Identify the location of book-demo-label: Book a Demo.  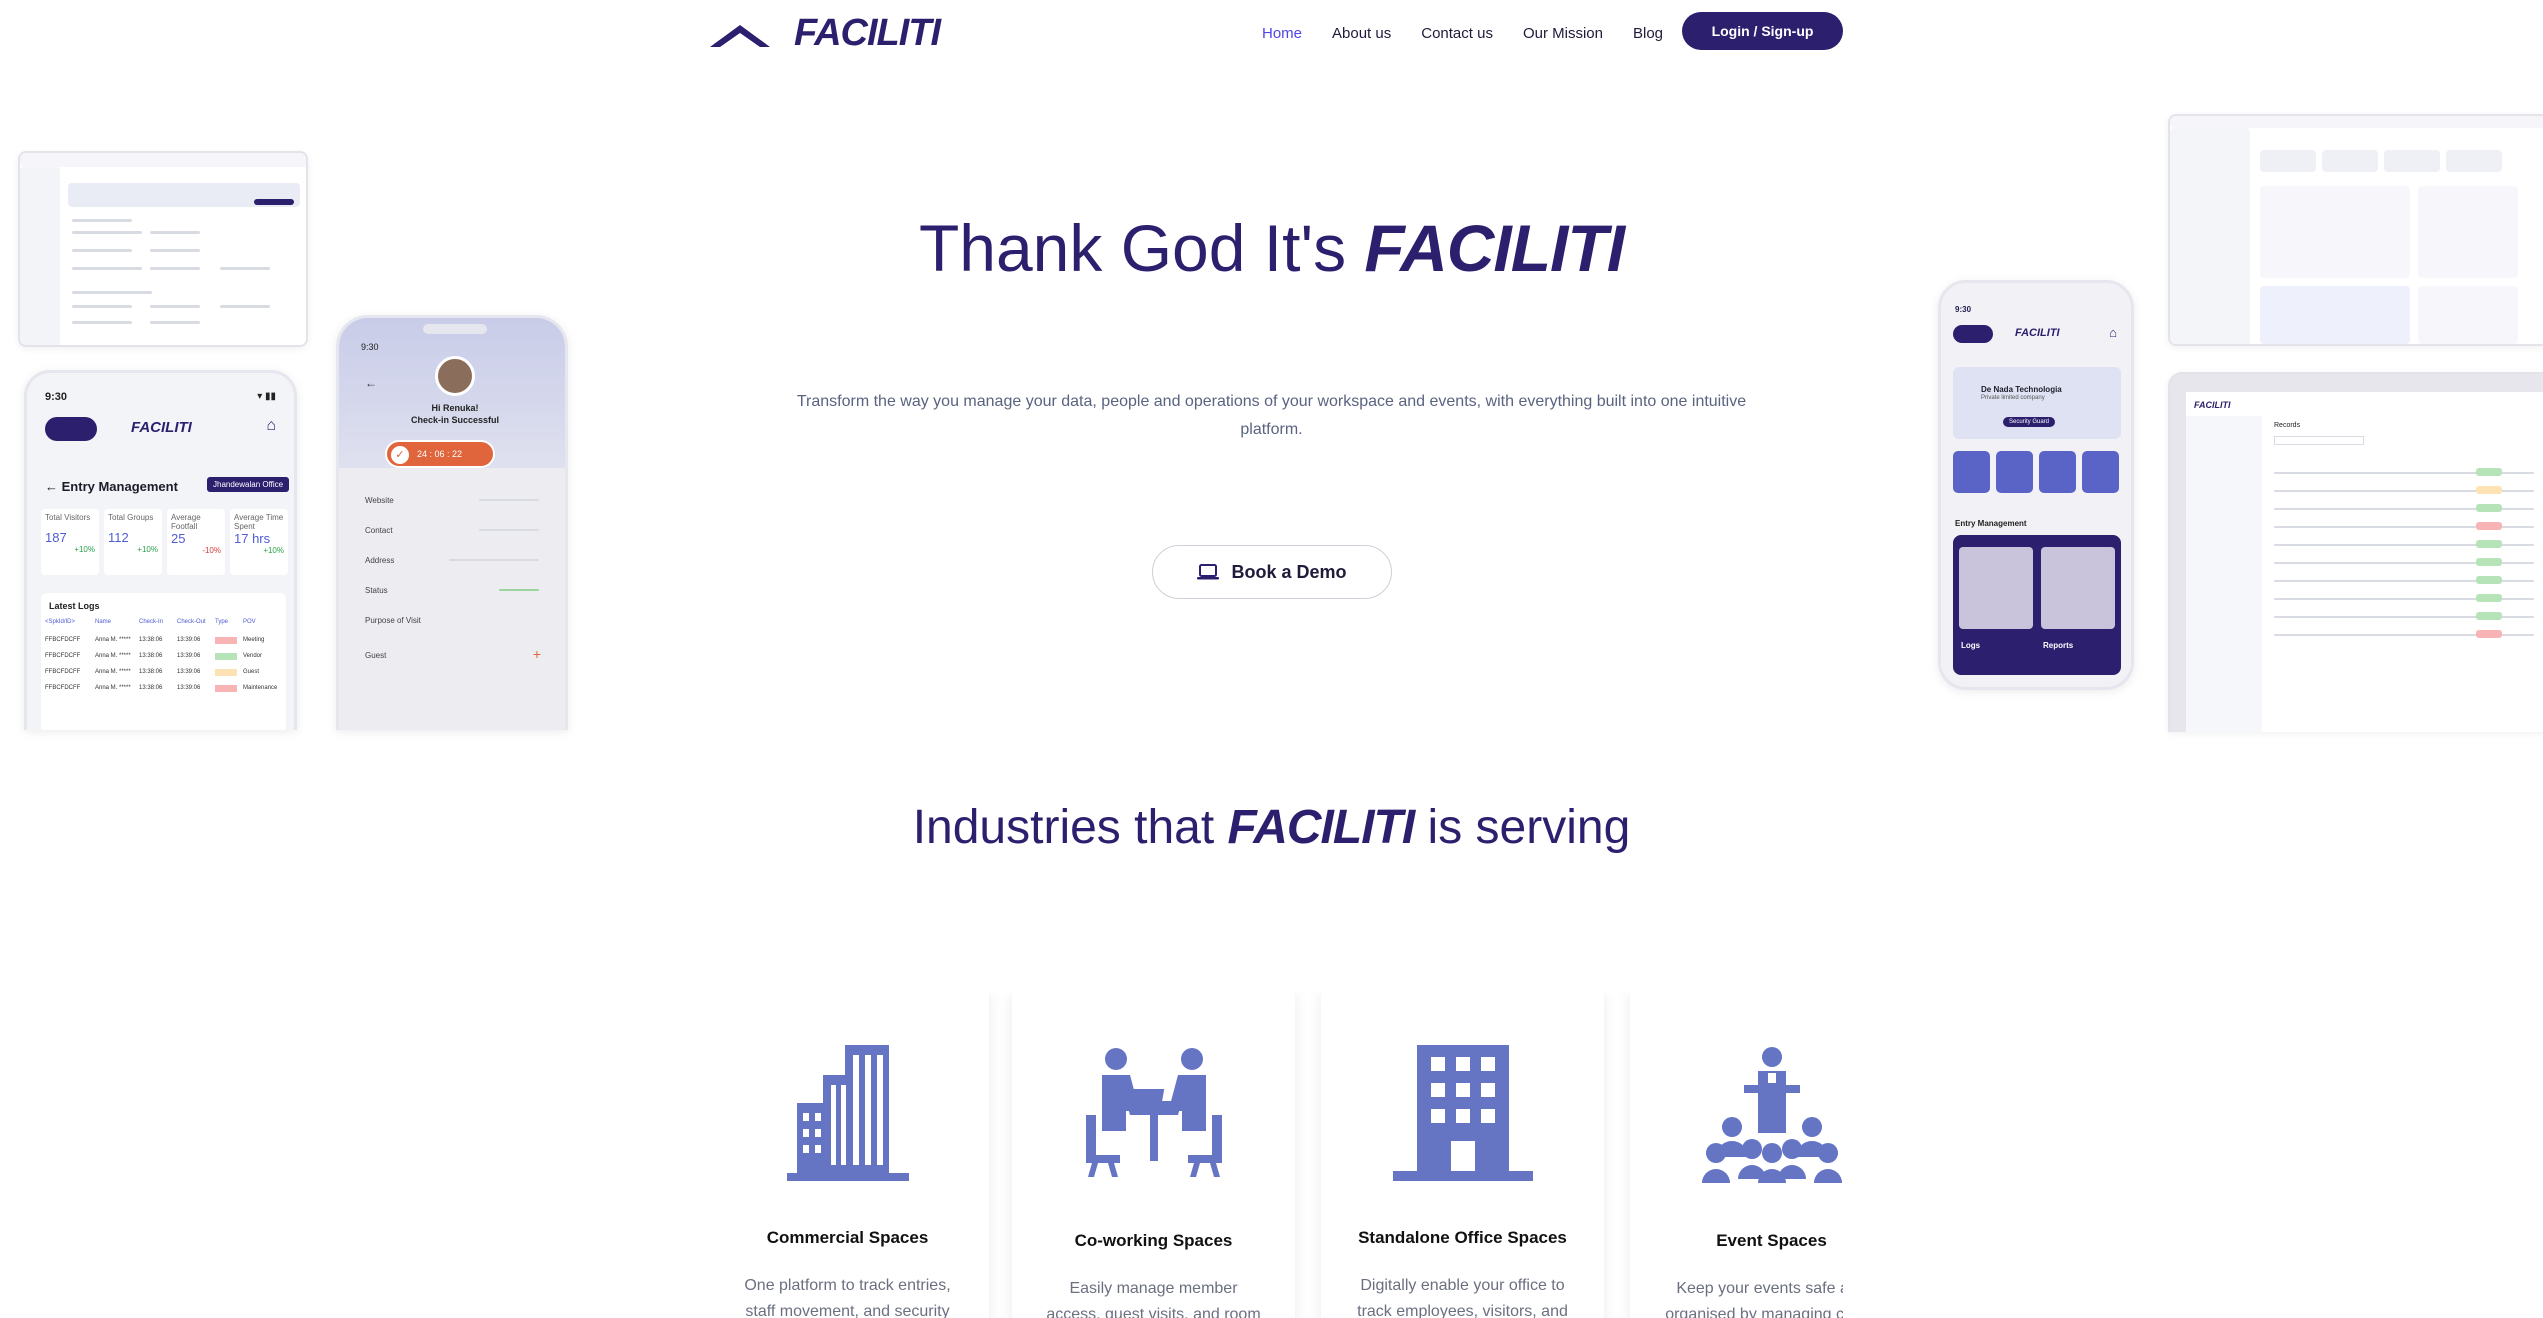
(1289, 571).